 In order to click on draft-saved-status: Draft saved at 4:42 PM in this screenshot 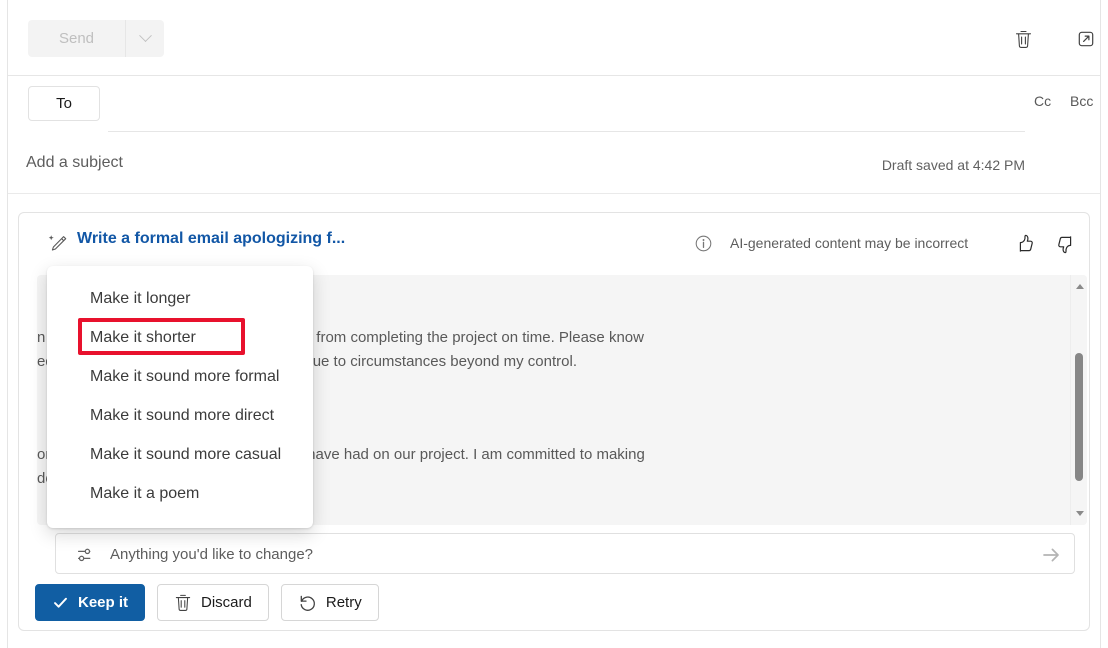, I will do `click(953, 165)`.